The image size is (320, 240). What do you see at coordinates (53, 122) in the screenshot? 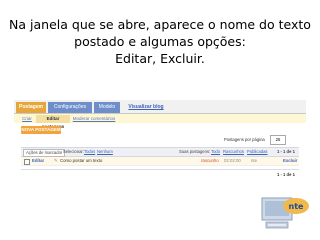
I see `subtab-editar-postagens: Editar postagens` at bounding box center [53, 122].